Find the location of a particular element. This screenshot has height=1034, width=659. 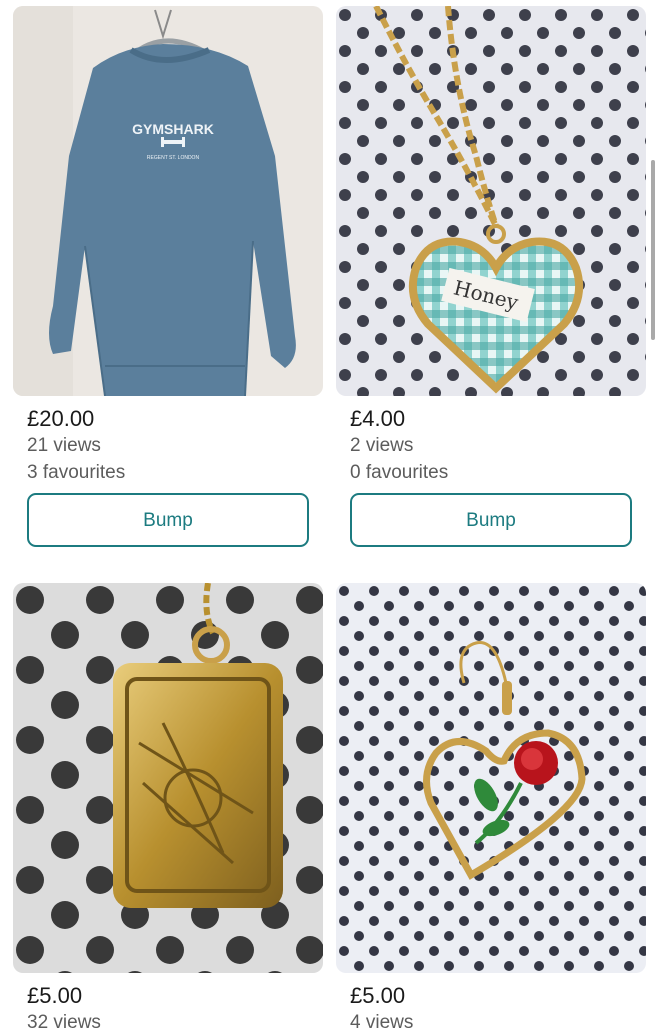

listing-views: 21 views is located at coordinates (64, 445).